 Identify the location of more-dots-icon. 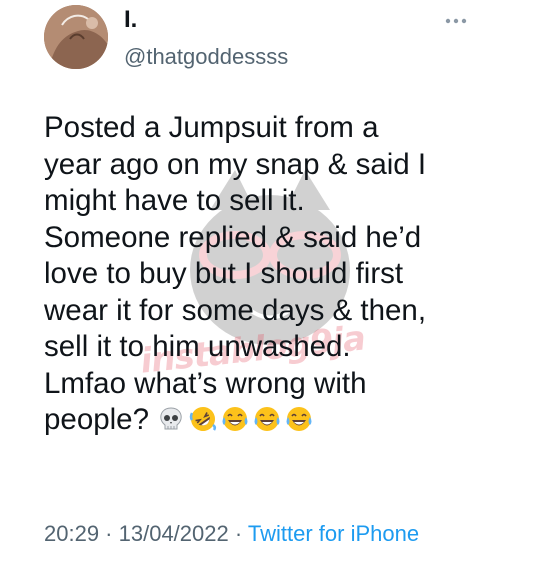
(456, 21).